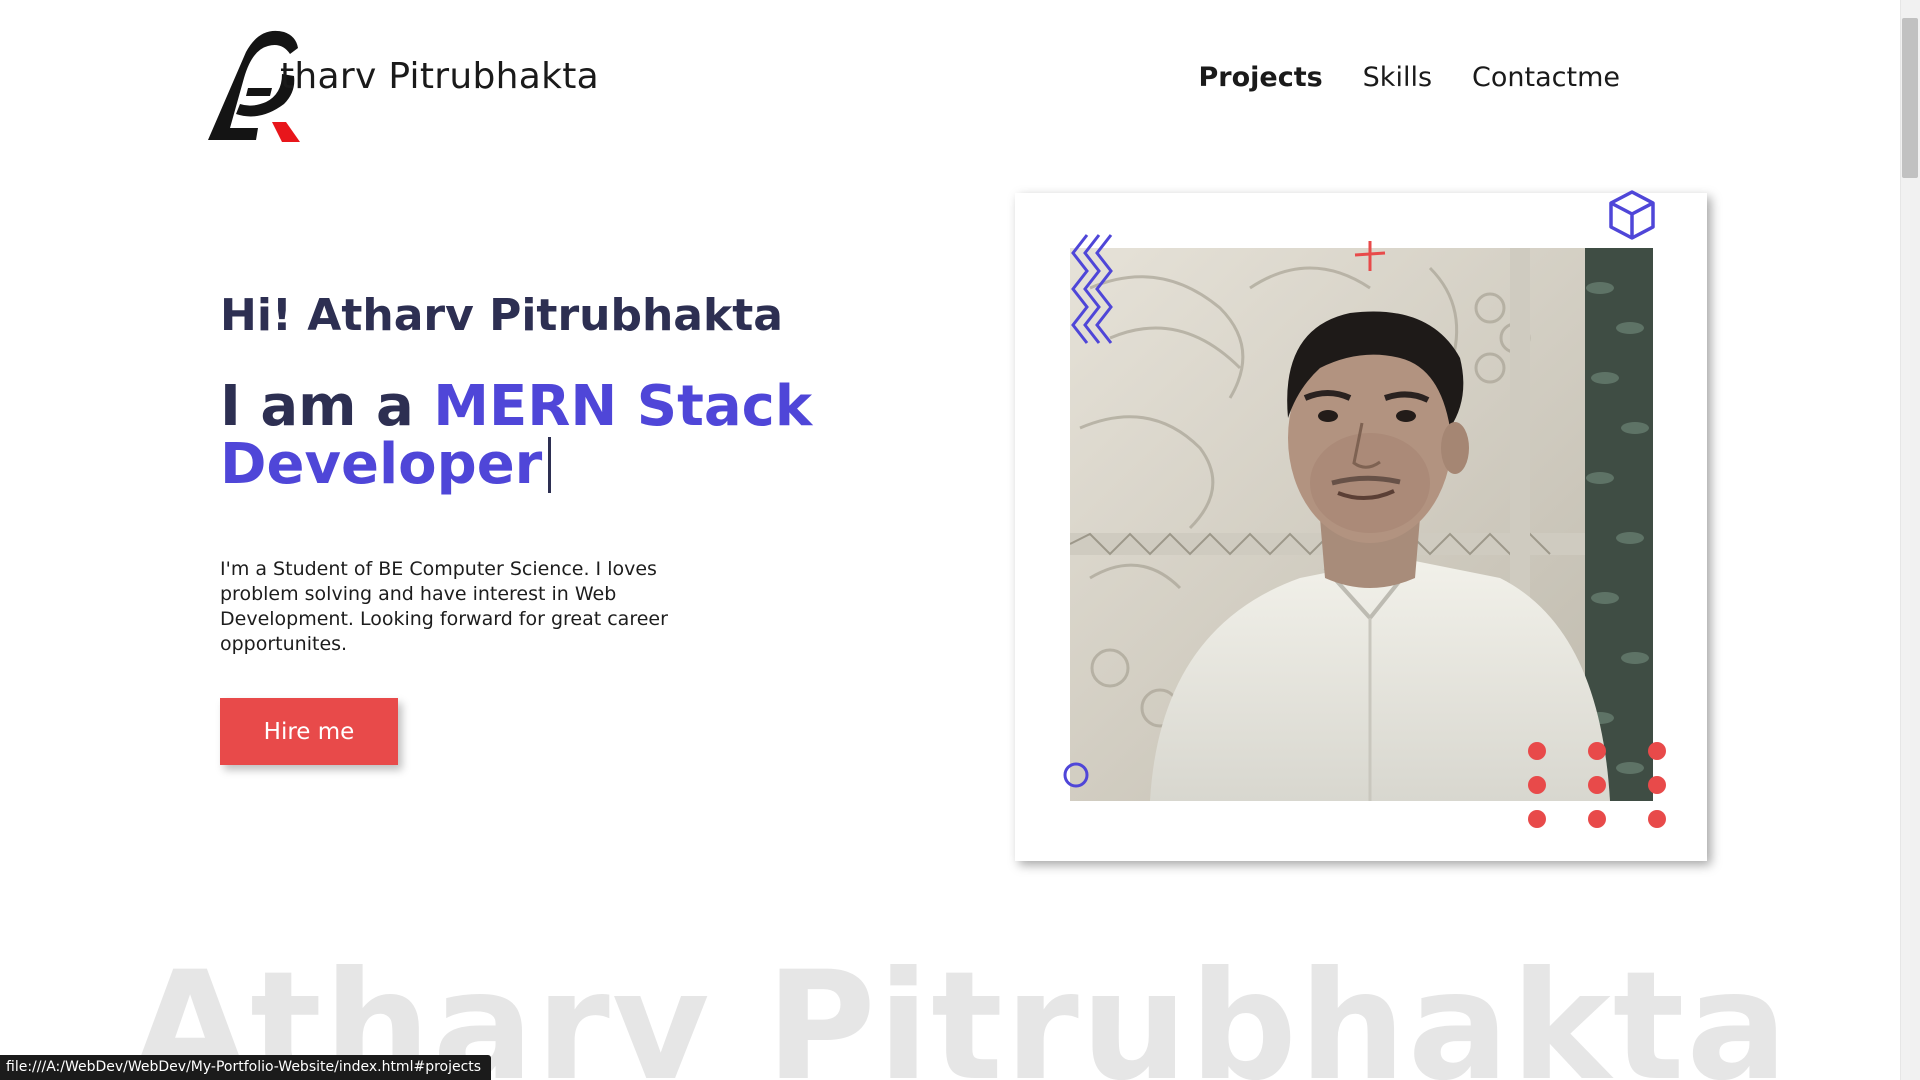 Image resolution: width=1920 pixels, height=1080 pixels. I want to click on zigzag-decoration-icon, so click(1092, 289).